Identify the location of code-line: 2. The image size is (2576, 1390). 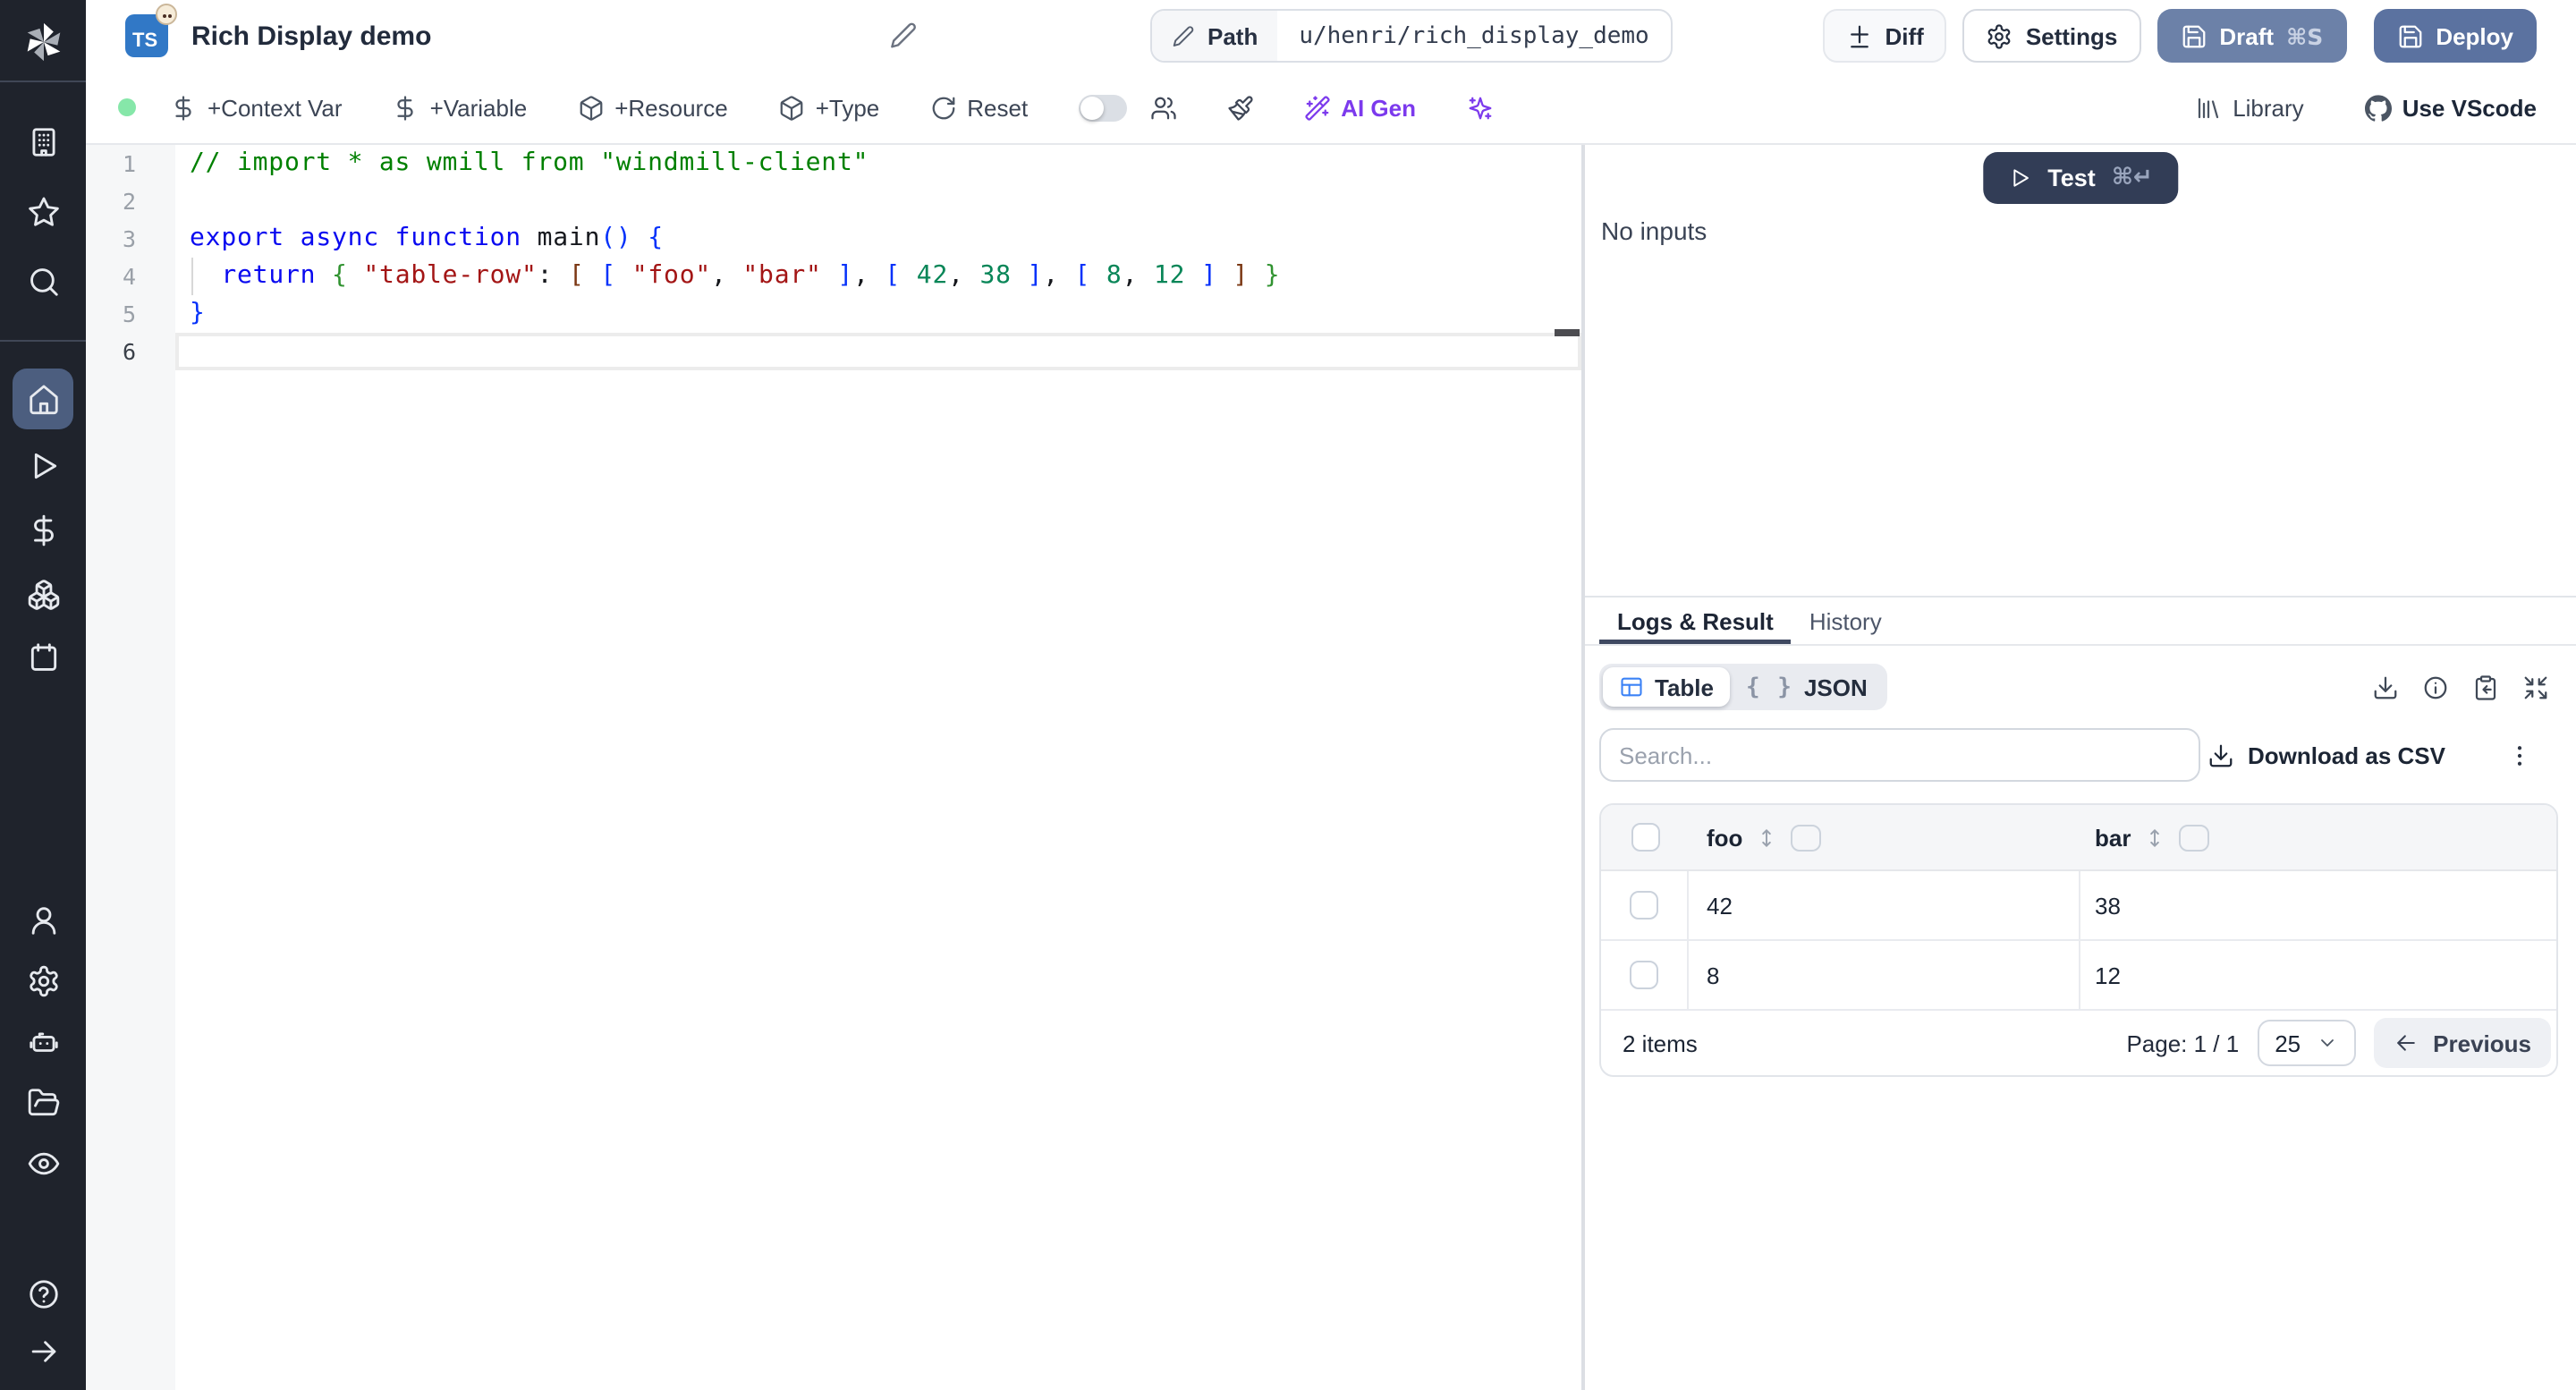
(833, 201).